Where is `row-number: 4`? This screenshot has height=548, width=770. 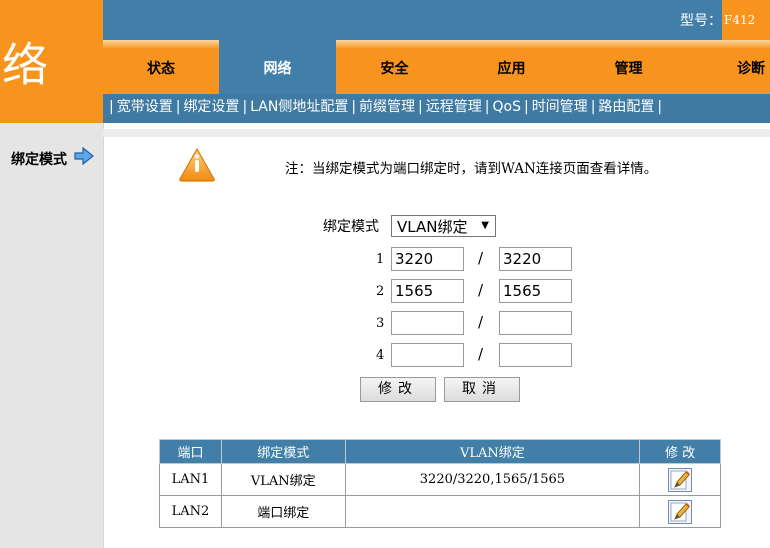 row-number: 4 is located at coordinates (380, 355).